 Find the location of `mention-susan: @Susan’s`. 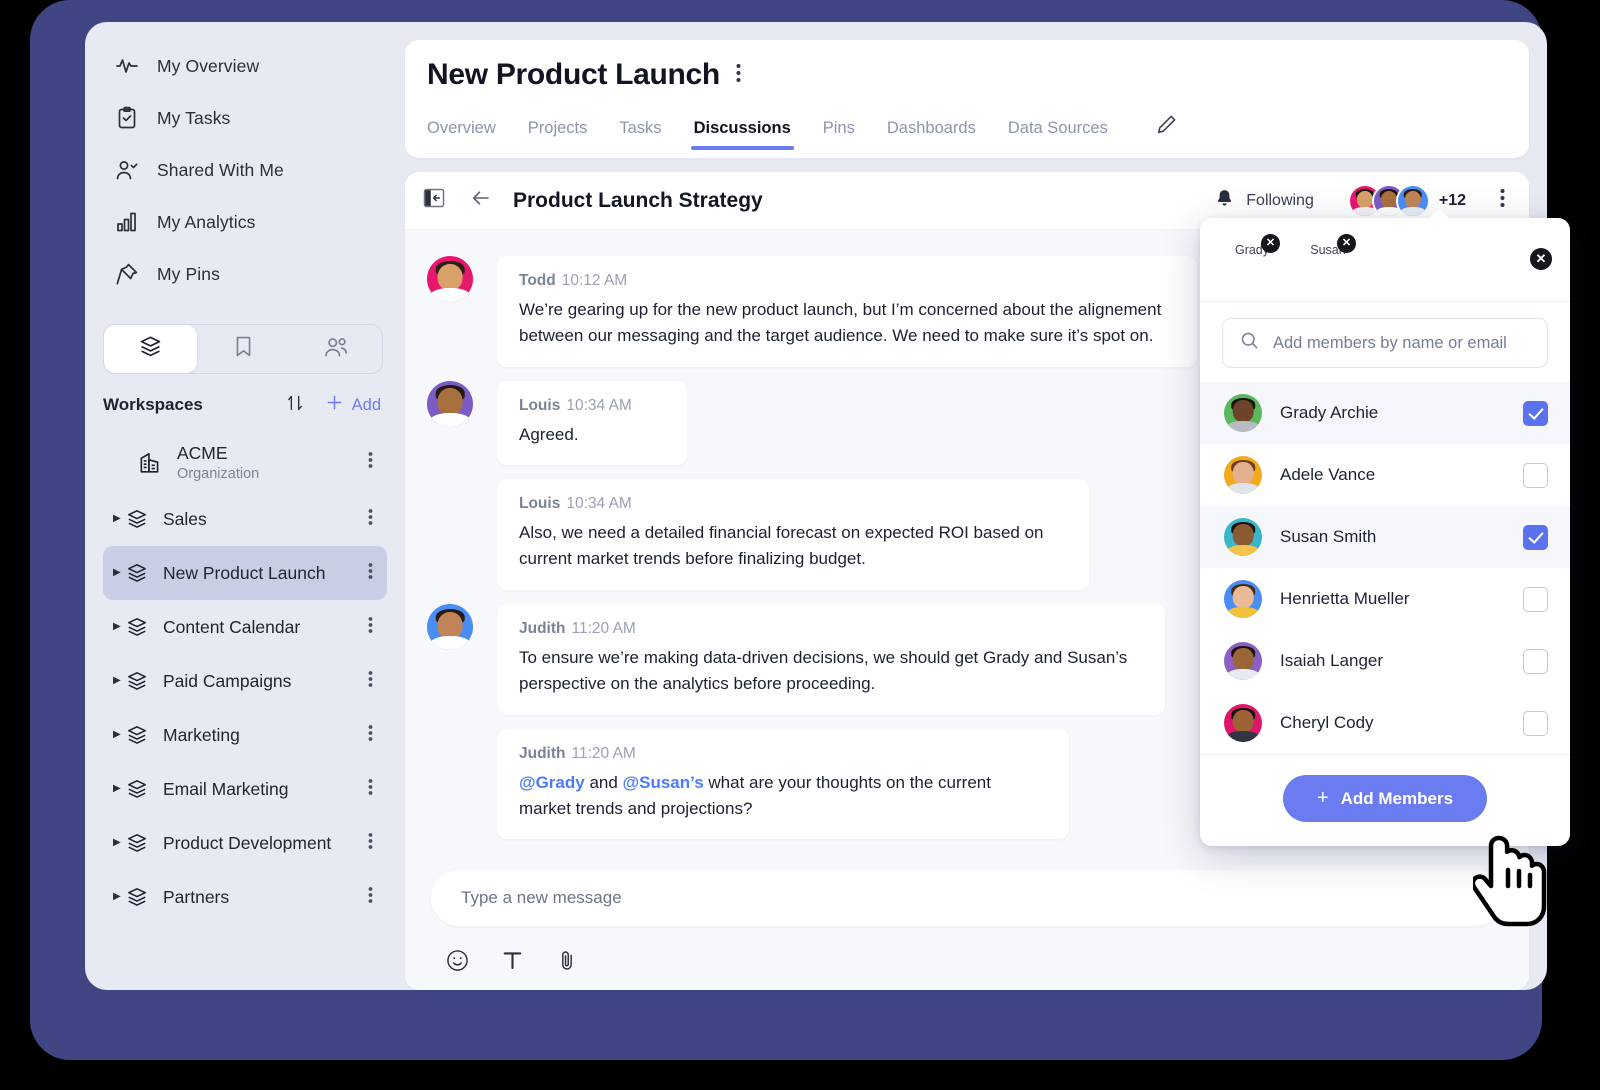

mention-susan: @Susan’s is located at coordinates (663, 782).